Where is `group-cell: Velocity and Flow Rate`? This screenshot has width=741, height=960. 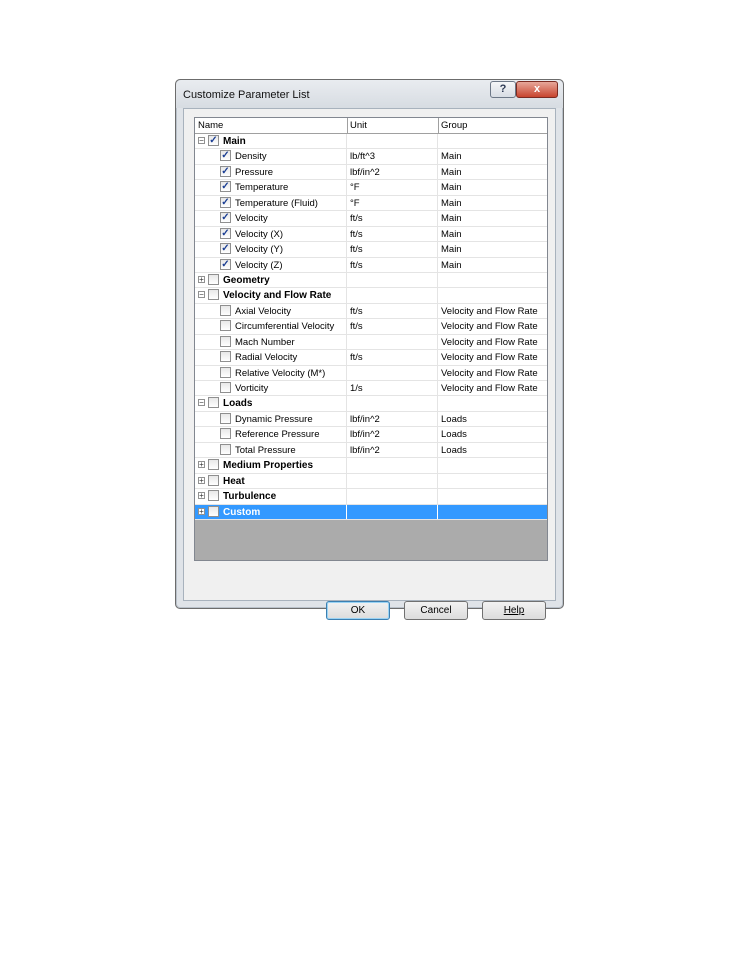
group-cell: Velocity and Flow Rate is located at coordinates (492, 388).